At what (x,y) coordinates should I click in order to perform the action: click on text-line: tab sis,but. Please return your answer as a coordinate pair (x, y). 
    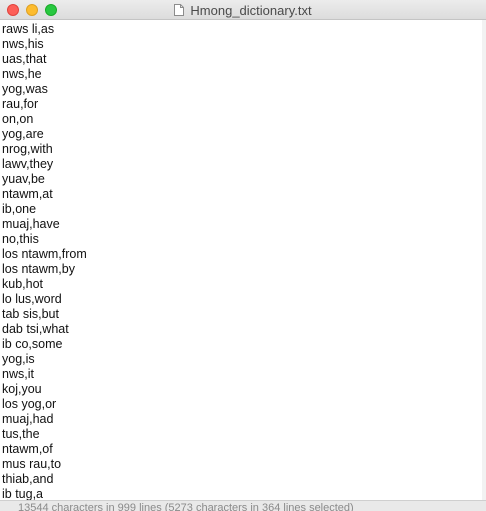
    Looking at the image, I should click on (244, 314).